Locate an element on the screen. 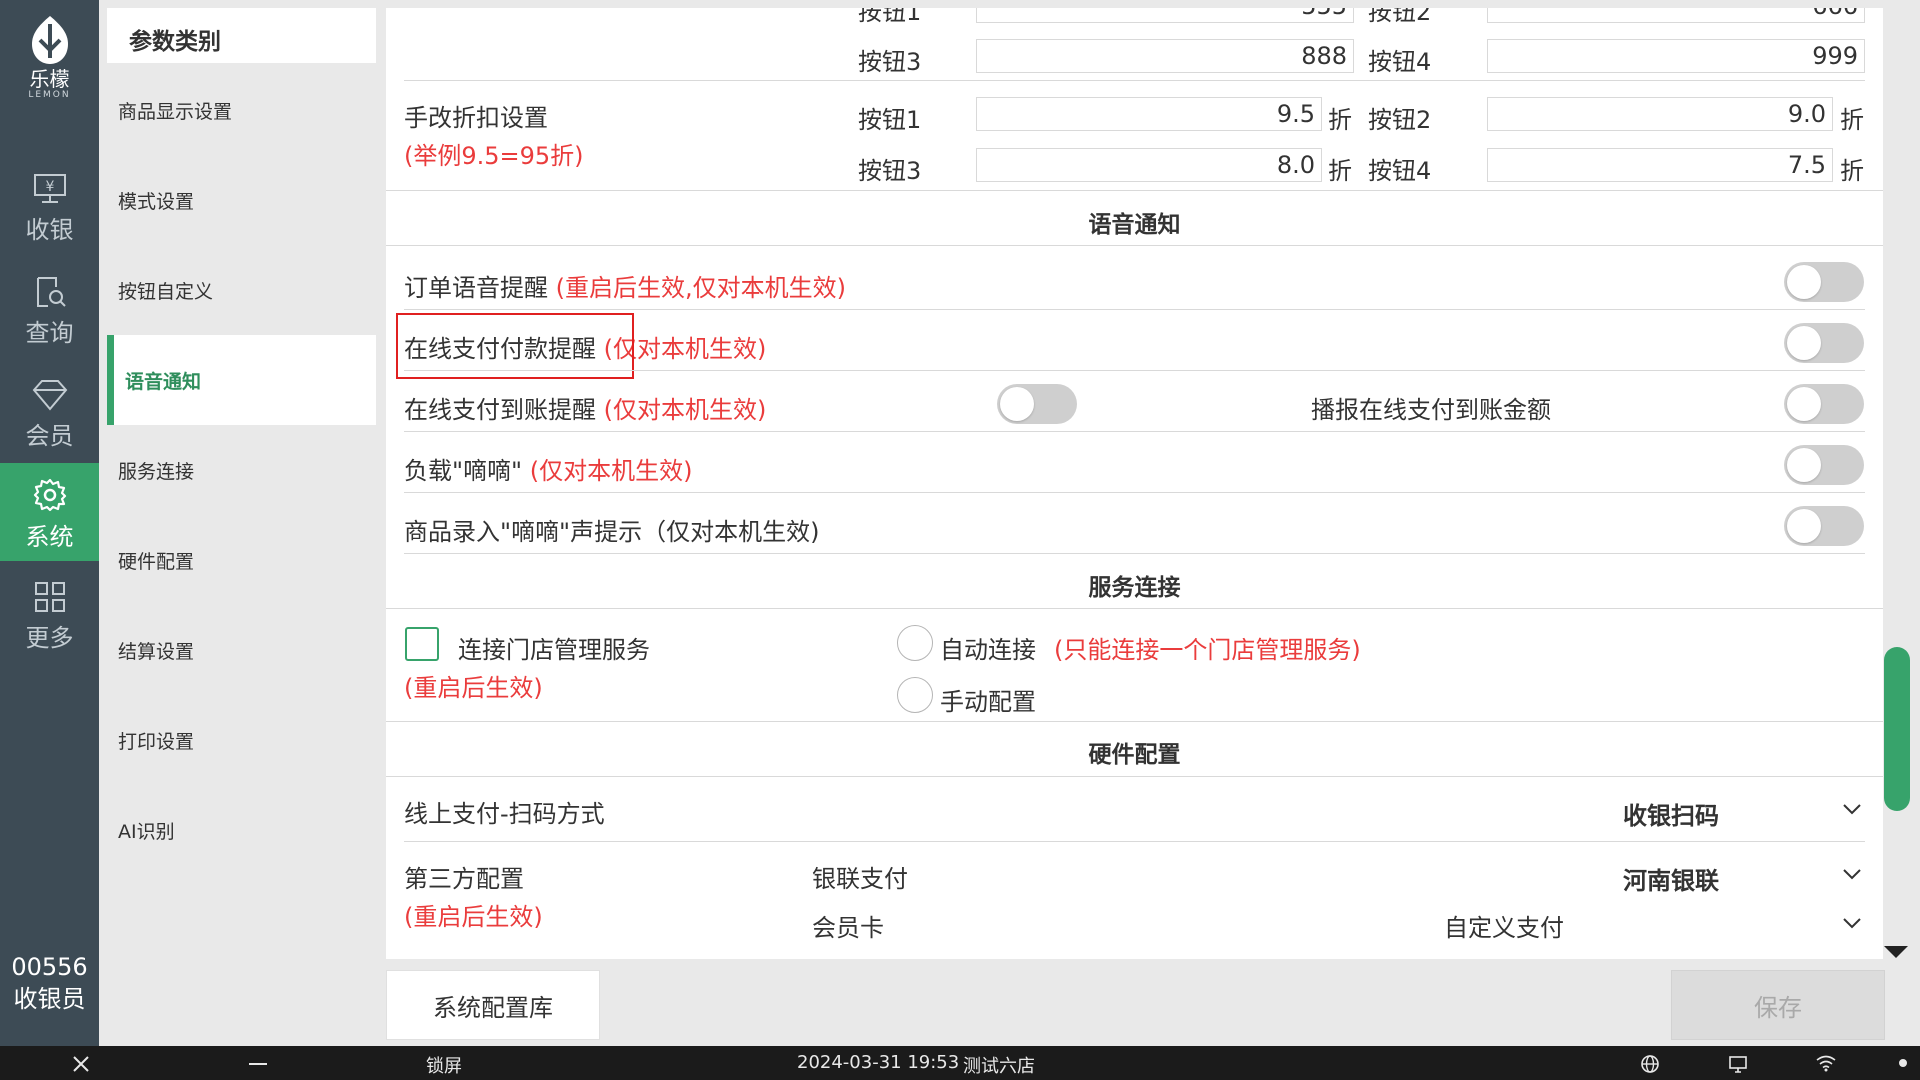 The image size is (1920, 1080). save-button: 保存 is located at coordinates (1778, 1005).